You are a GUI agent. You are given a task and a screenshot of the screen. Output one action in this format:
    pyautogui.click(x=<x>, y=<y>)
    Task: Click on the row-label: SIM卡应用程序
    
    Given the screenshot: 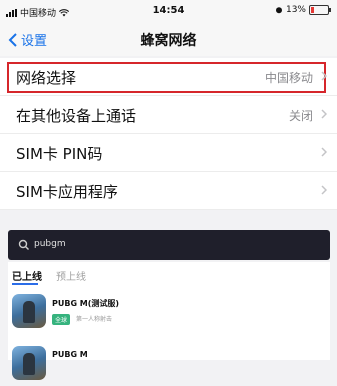 What is the action you would take?
    pyautogui.click(x=67, y=192)
    